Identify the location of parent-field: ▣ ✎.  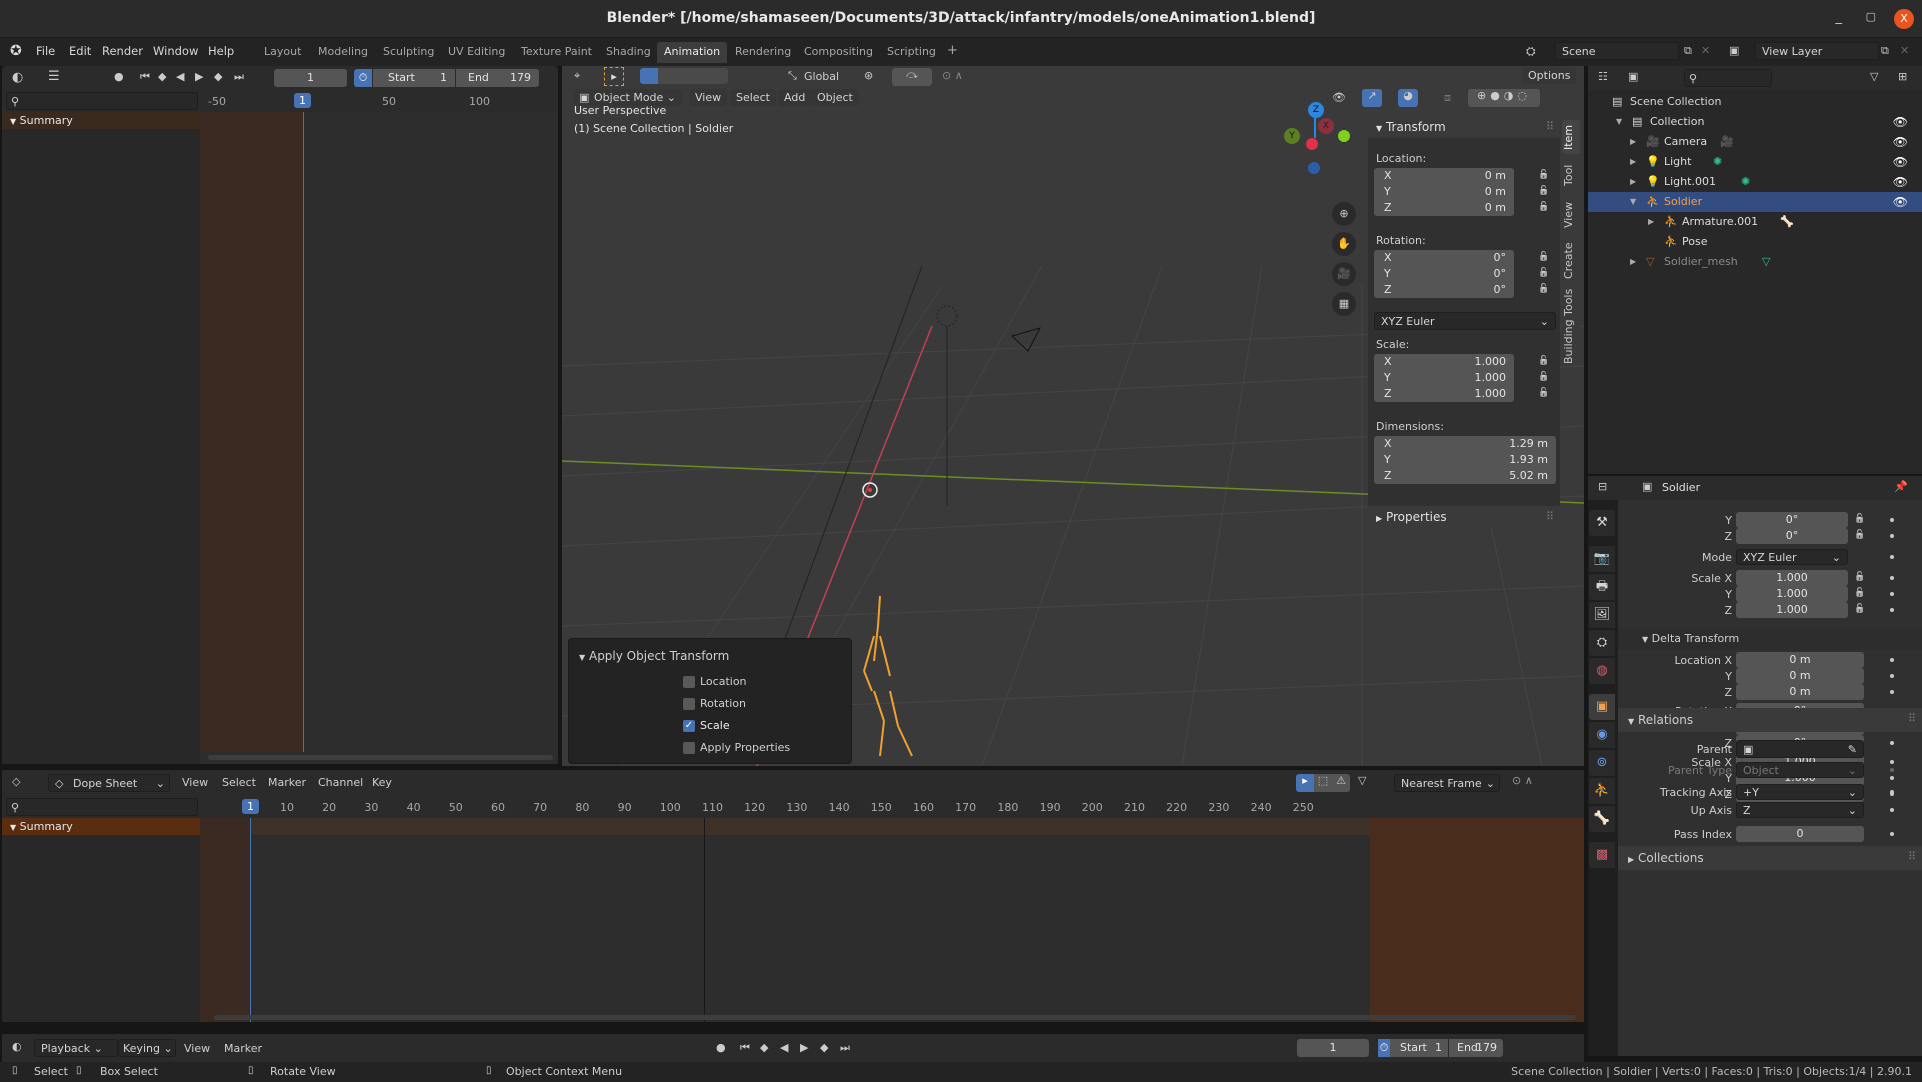
(1800, 749).